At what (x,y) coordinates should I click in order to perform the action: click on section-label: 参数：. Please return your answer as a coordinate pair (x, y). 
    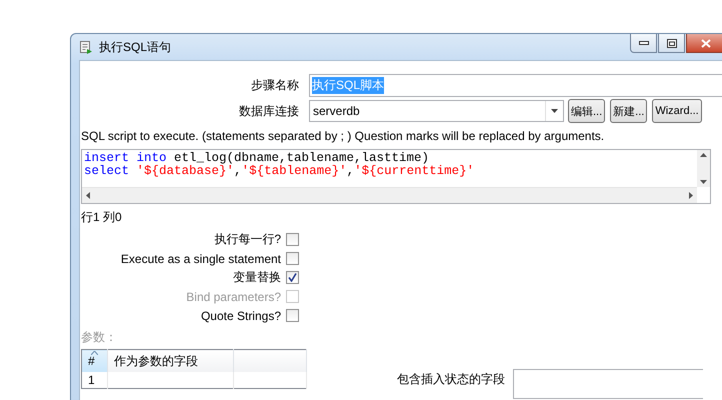
    Looking at the image, I should click on (99, 337).